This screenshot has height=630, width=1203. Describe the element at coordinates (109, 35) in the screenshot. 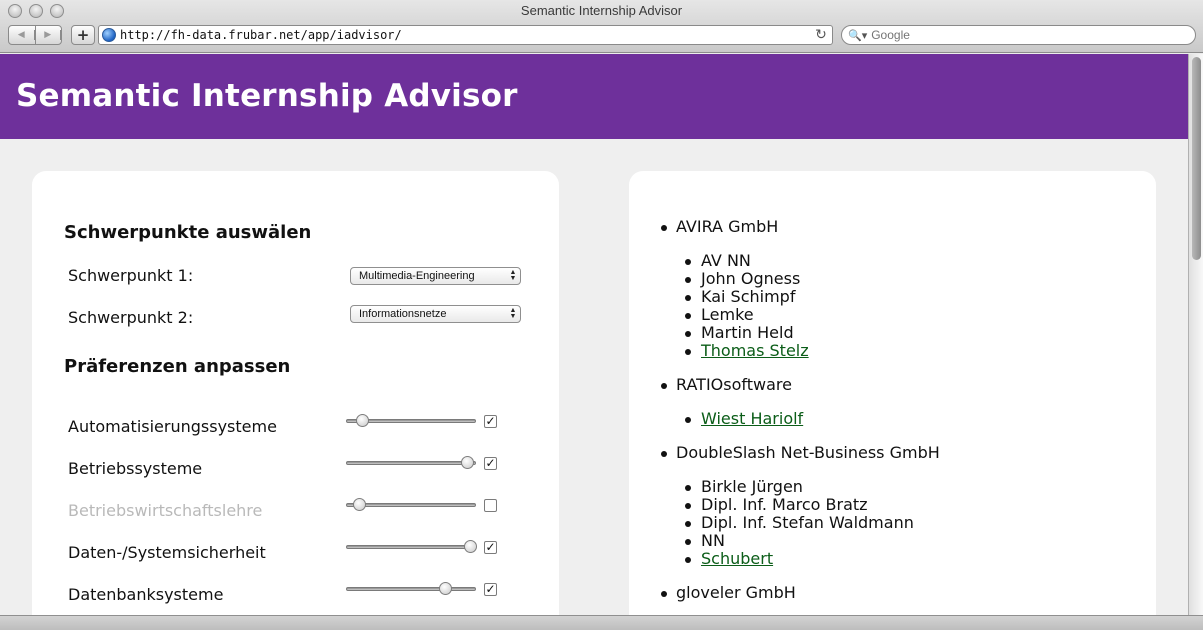

I see `globe-icon` at that location.